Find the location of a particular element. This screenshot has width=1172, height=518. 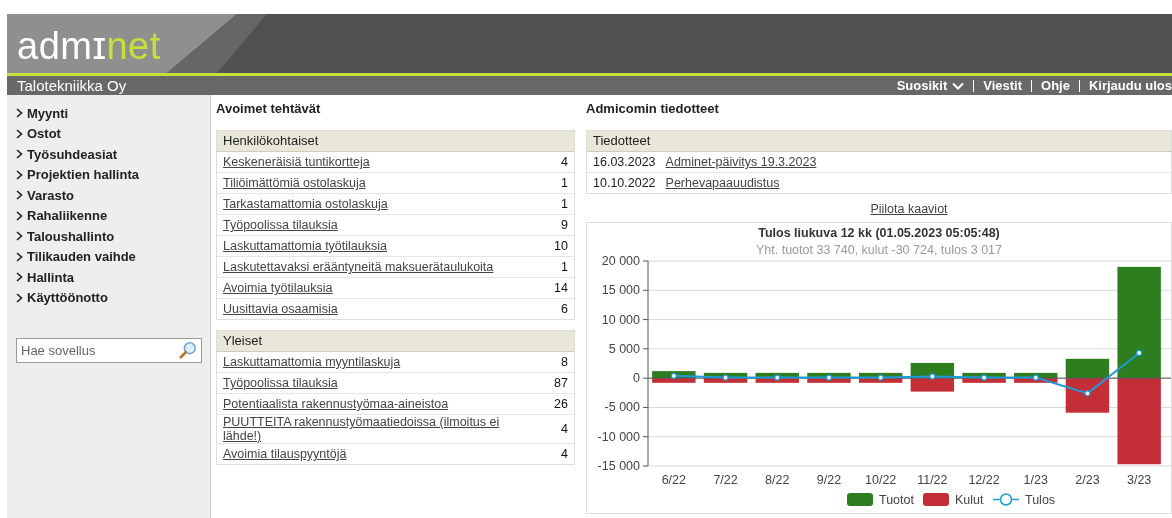

axis-tick-label: 2/23 is located at coordinates (1087, 480).